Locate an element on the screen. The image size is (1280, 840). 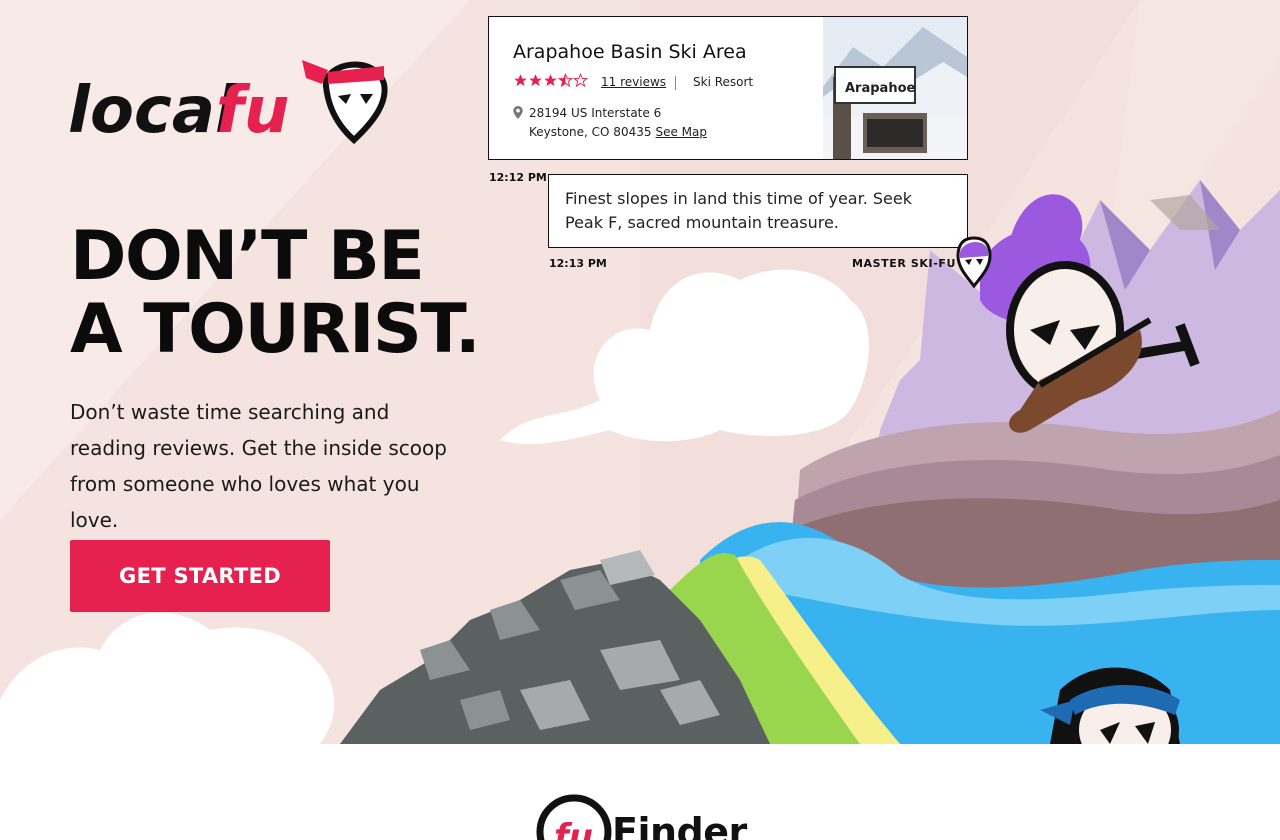
place-photo: Arapahoe is located at coordinates (895, 88).